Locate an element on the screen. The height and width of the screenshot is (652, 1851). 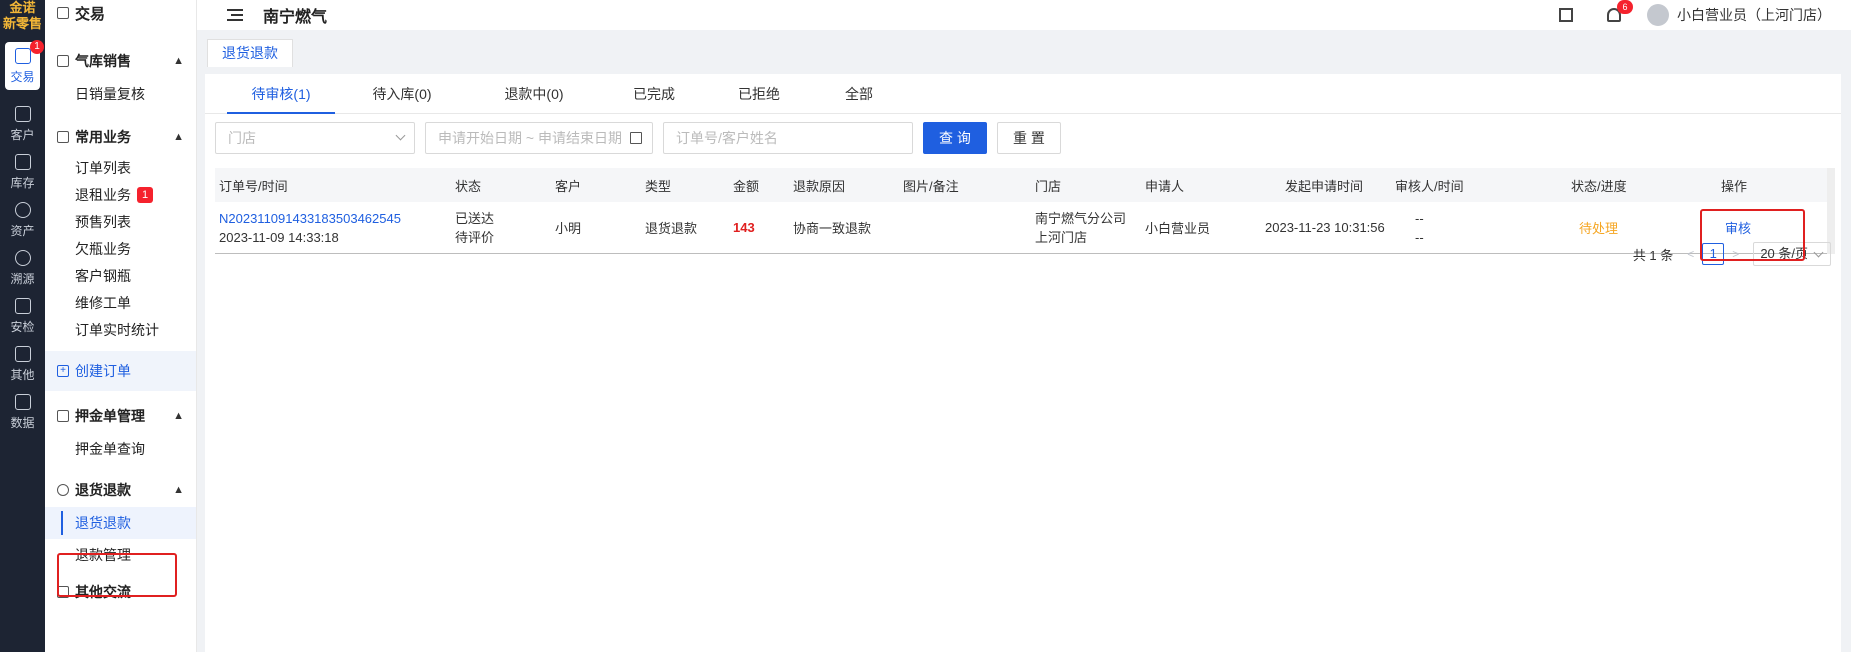
compass-icon is located at coordinates (22, 257).